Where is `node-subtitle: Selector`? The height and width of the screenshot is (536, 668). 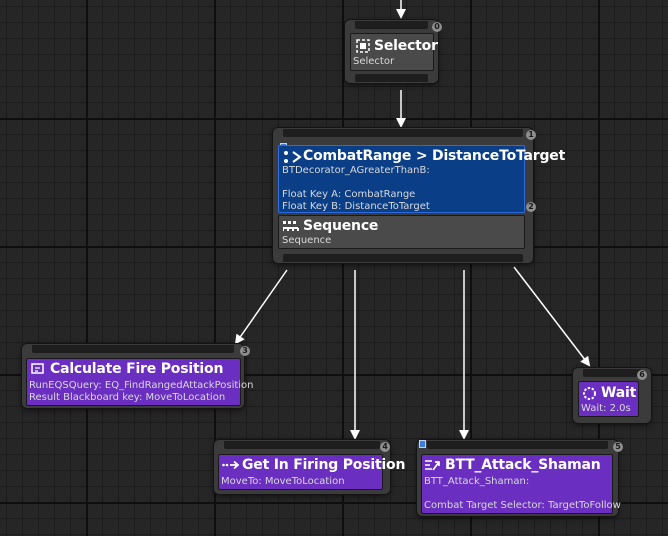 node-subtitle: Selector is located at coordinates (374, 61).